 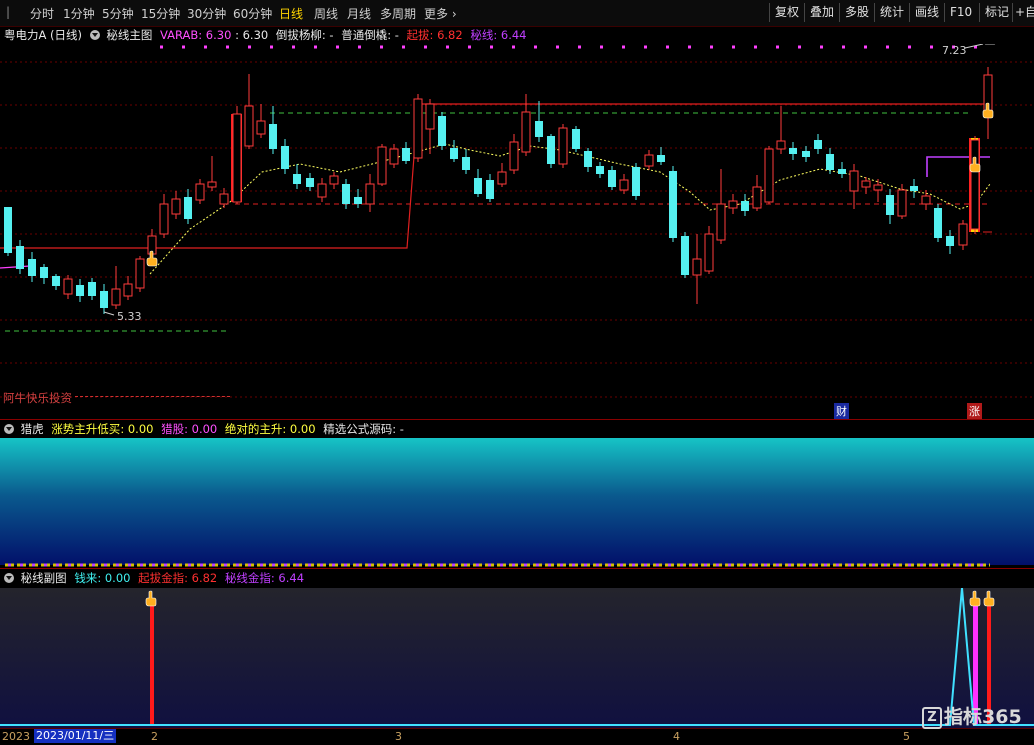 I want to click on mid-indicator-name: 猎虎, so click(x=32, y=429).